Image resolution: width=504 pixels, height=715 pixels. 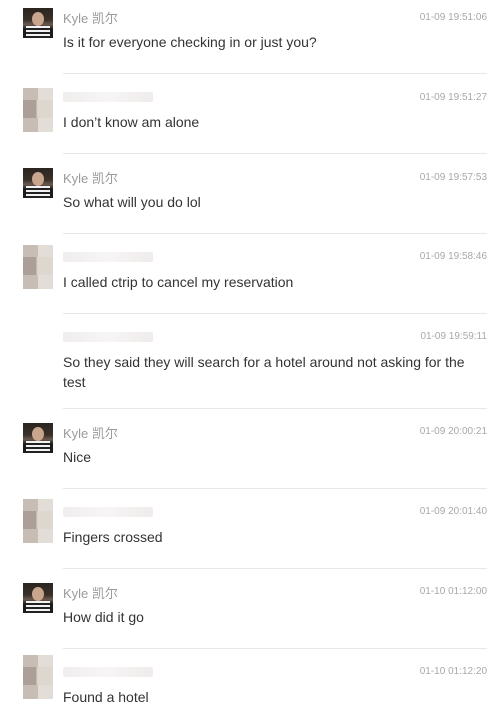 I want to click on message-text: I called ctrip to cancel my reservation, so click(x=178, y=282).